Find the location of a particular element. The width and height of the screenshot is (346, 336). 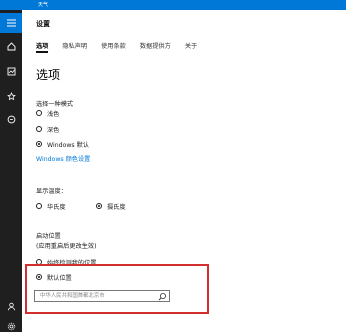

news-icon is located at coordinates (11, 119).